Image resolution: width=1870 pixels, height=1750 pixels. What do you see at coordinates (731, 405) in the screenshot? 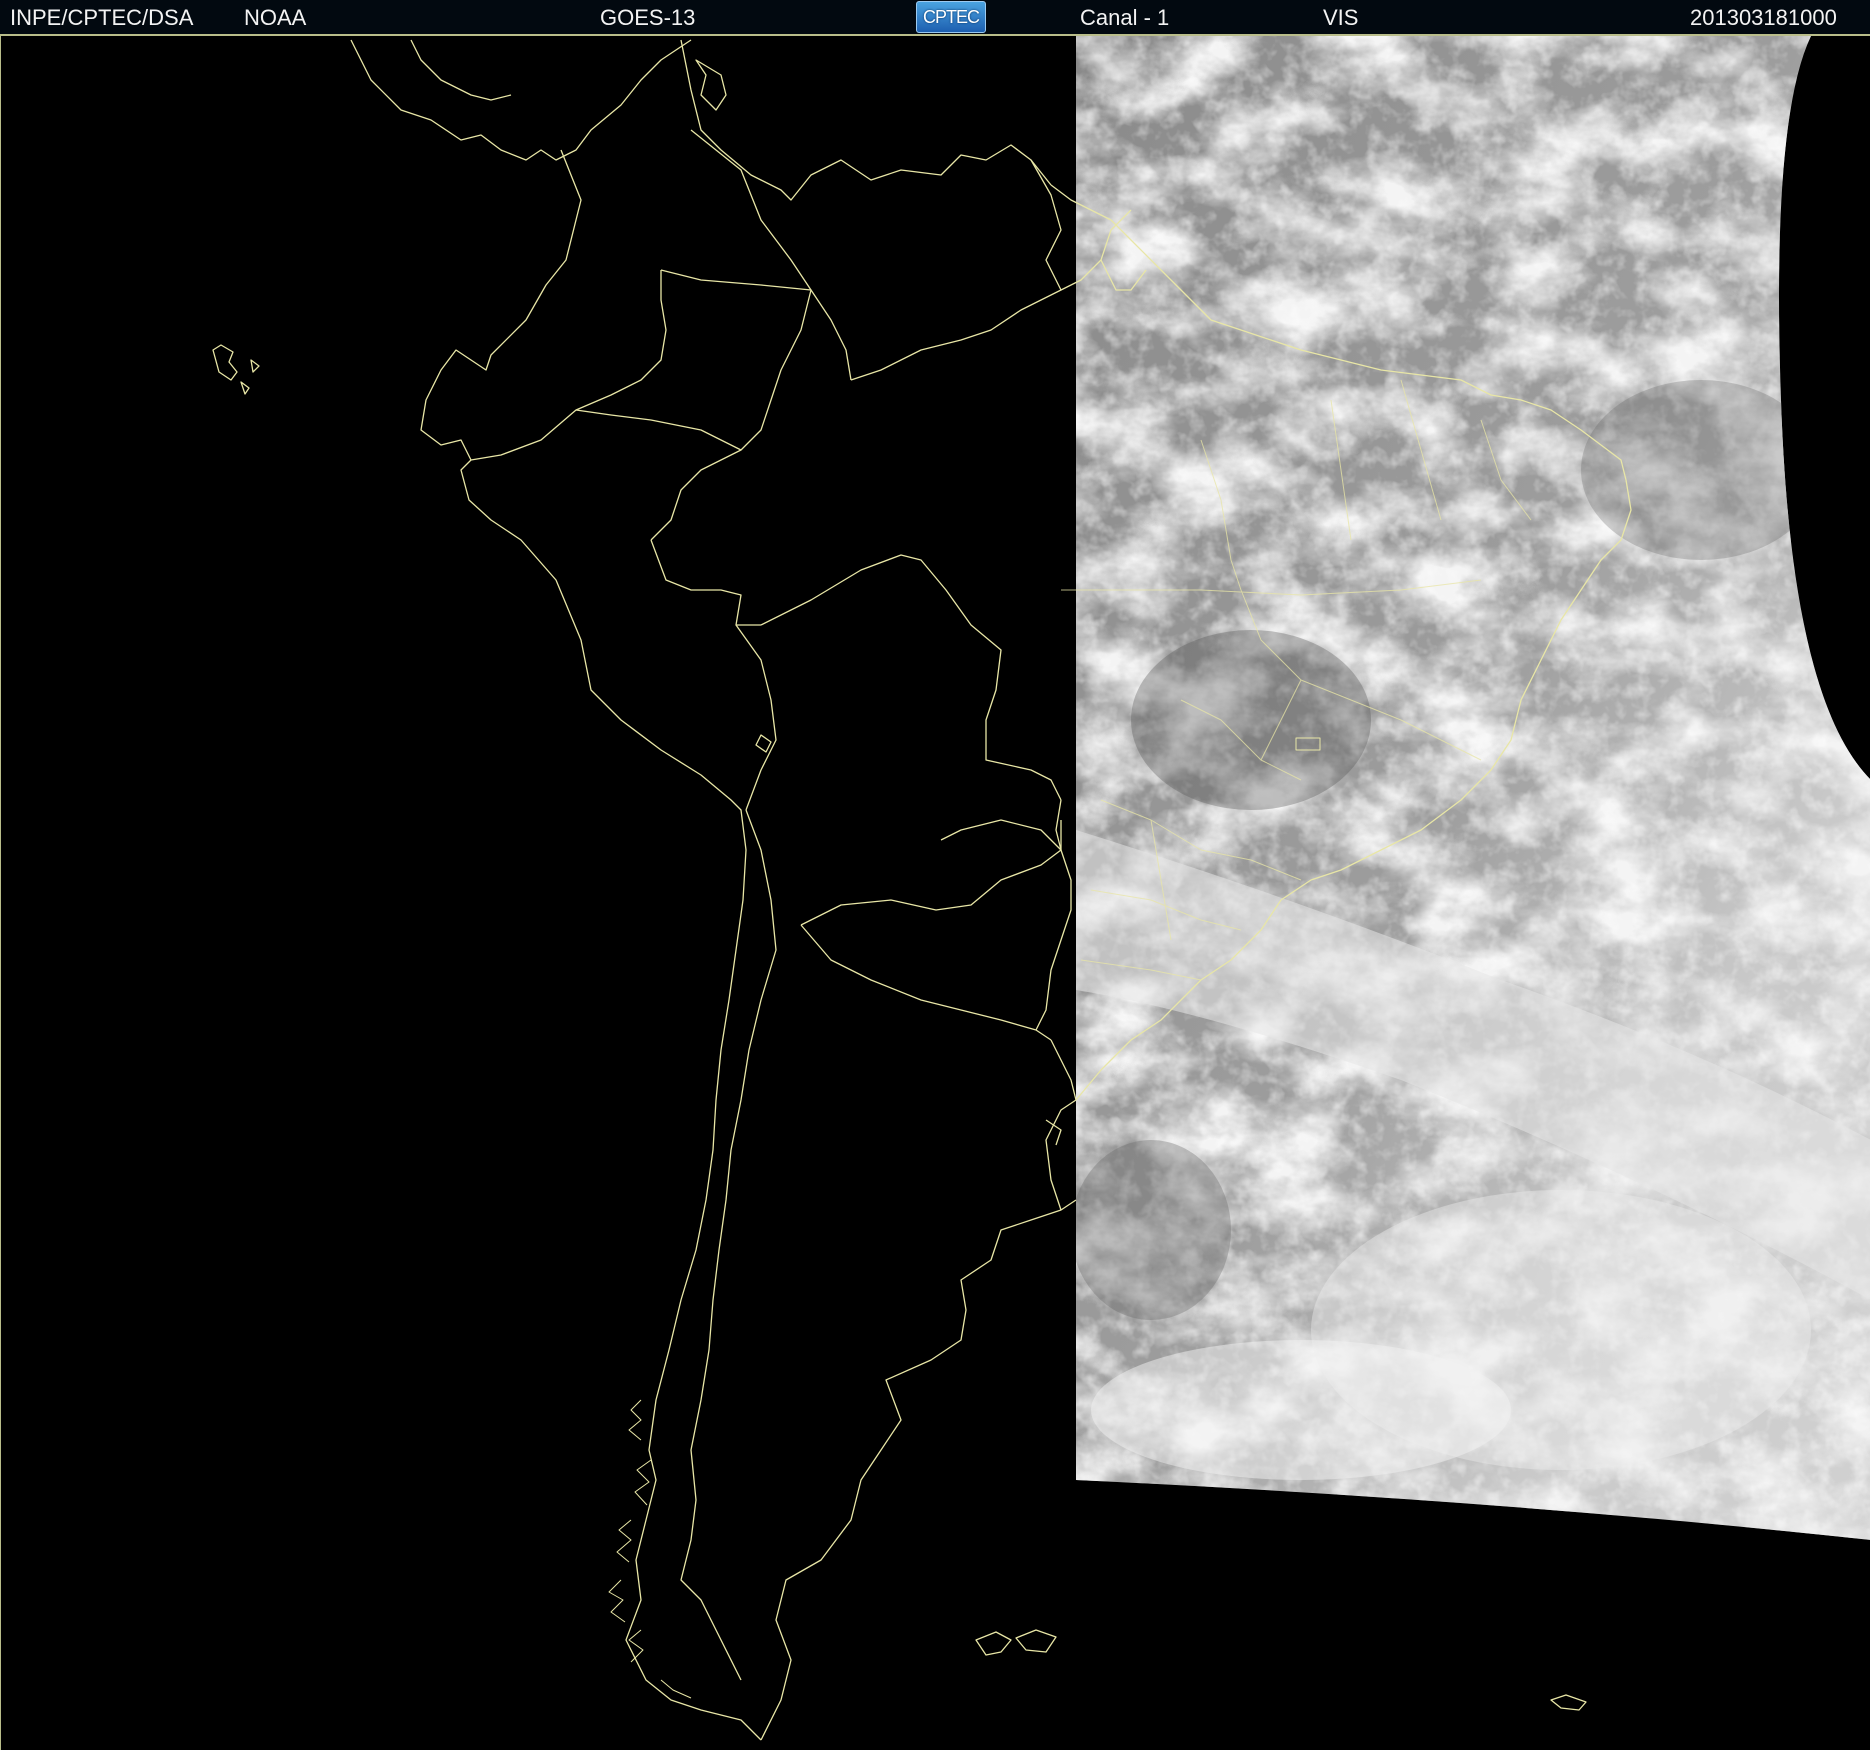
I see `border-colombia-brazil` at bounding box center [731, 405].